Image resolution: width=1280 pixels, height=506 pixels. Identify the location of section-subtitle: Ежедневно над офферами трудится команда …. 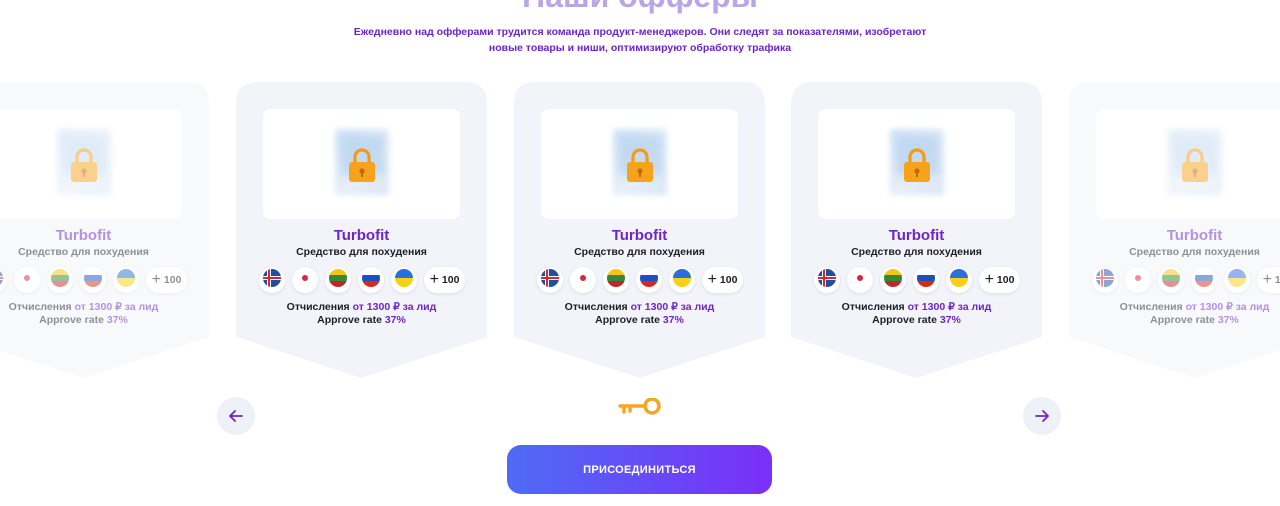
(640, 40).